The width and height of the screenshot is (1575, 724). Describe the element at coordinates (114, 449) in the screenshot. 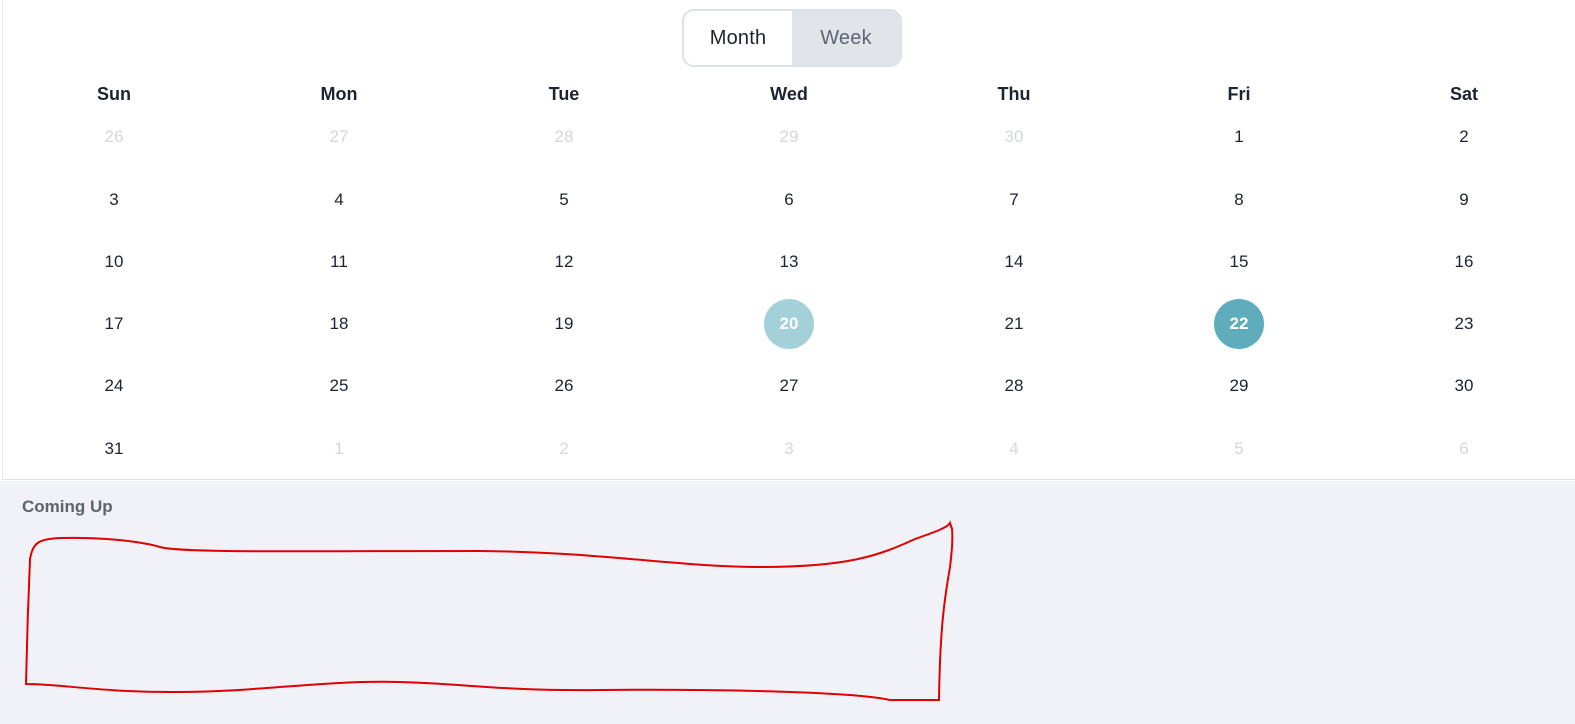

I see `day-cell: 31` at that location.